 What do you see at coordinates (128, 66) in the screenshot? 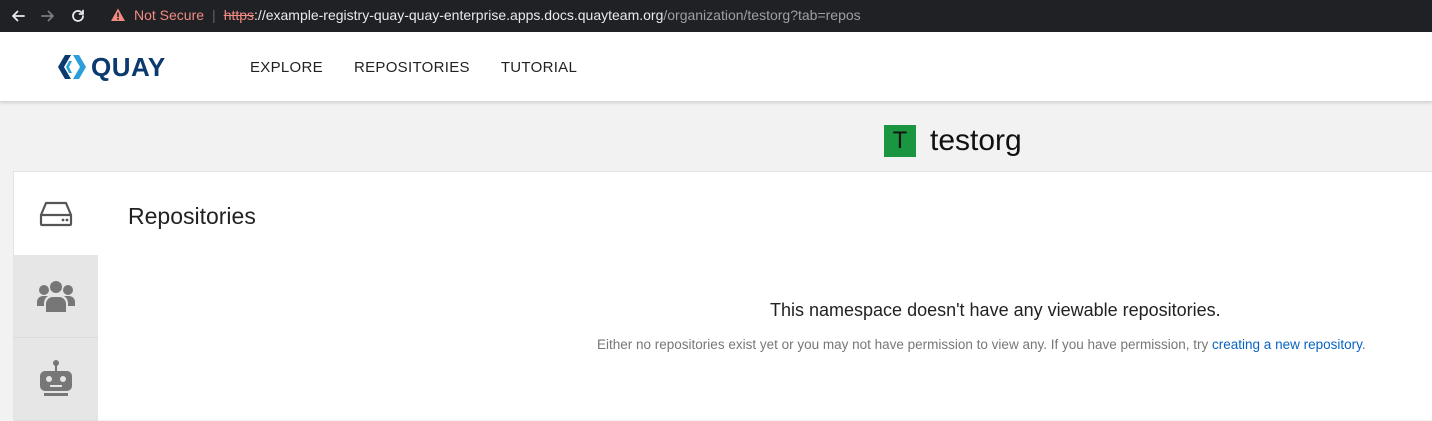
I see `brand-name: QUAY` at bounding box center [128, 66].